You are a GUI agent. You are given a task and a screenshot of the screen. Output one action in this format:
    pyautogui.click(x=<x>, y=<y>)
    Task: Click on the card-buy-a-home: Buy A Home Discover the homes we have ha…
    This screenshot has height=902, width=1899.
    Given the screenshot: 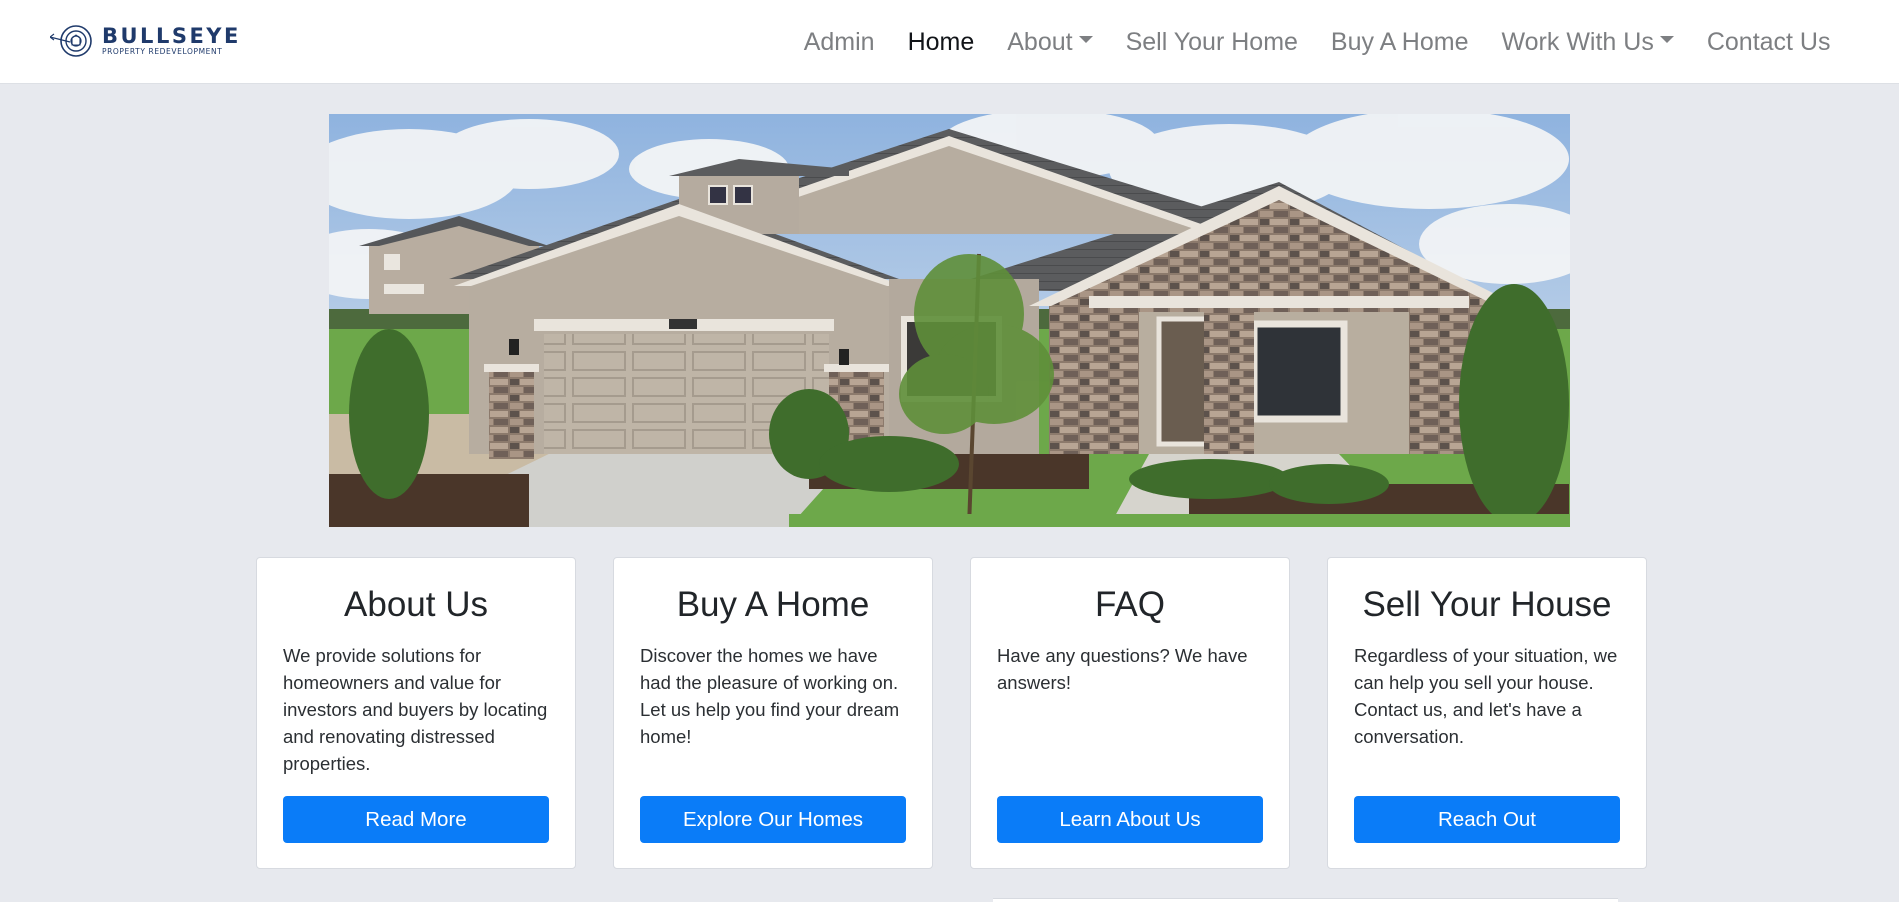 What is the action you would take?
    pyautogui.click(x=773, y=713)
    